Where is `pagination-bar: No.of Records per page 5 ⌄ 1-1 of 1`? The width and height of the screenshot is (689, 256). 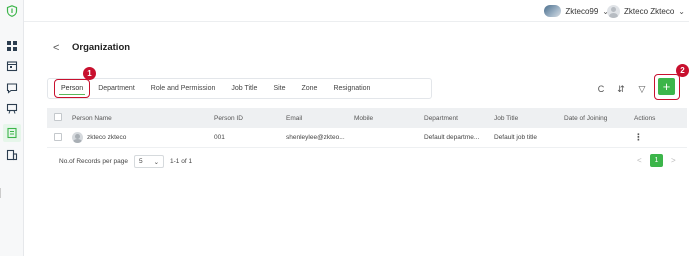 pagination-bar: No.of Records per page 5 ⌄ 1-1 of 1 is located at coordinates (125, 161).